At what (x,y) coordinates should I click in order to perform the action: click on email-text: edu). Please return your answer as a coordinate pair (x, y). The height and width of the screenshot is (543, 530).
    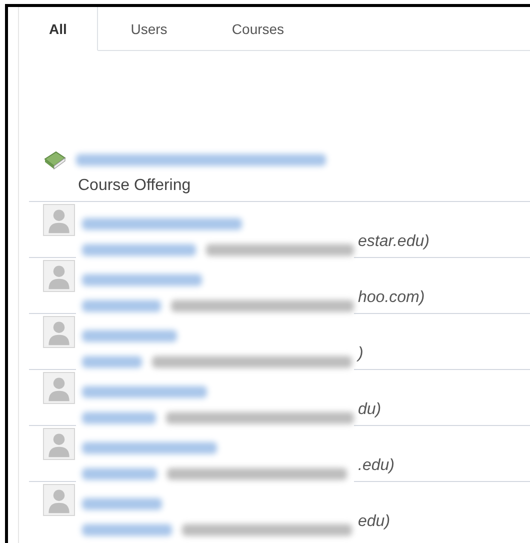
    Looking at the image, I should click on (374, 522).